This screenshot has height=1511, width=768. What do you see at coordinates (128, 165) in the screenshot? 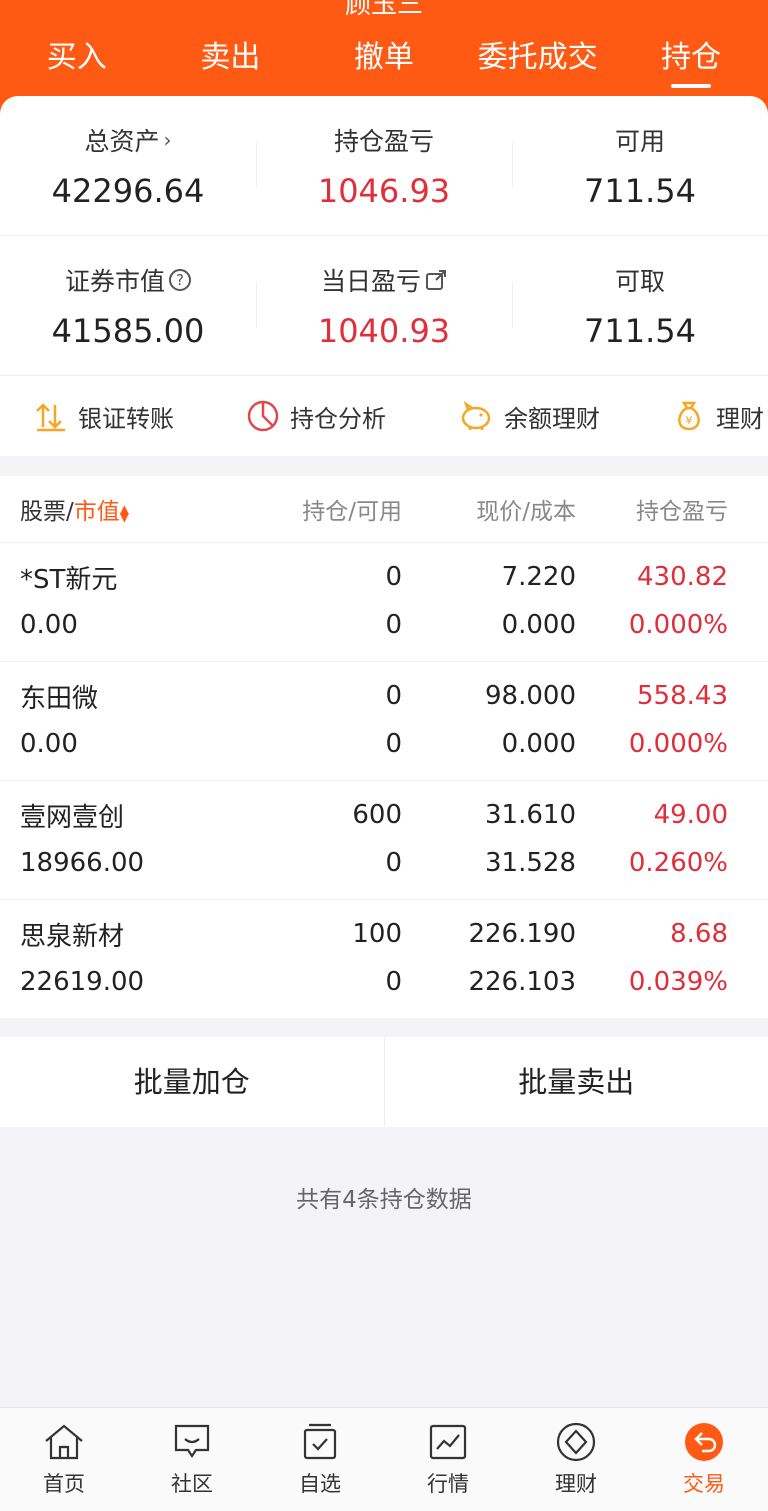
I see `total-assets: 总资产 › 42296.64` at bounding box center [128, 165].